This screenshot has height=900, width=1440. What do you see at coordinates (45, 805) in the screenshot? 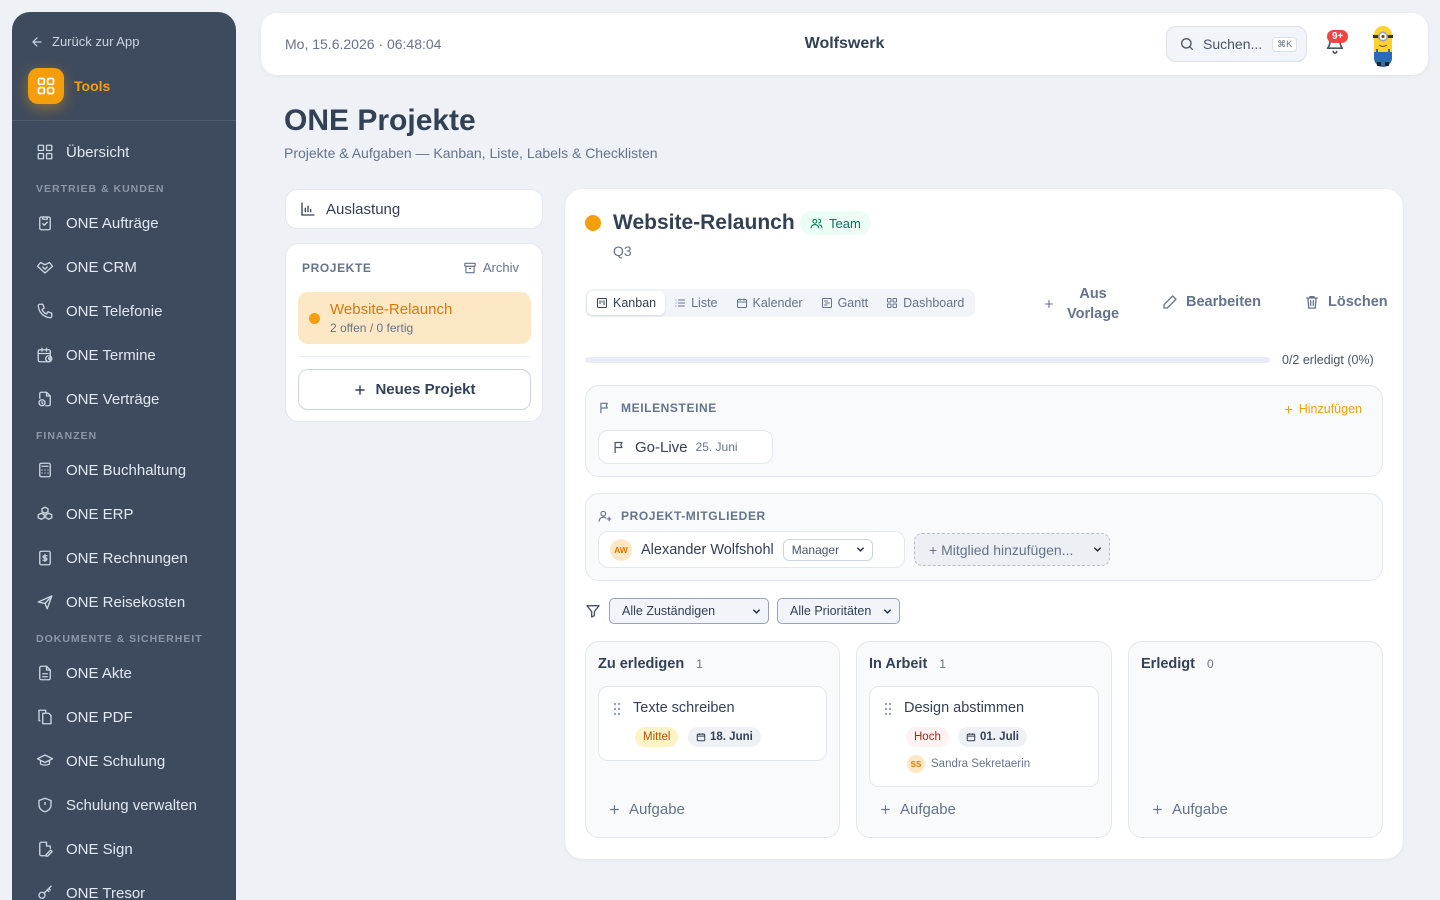
I see `shield-icon` at bounding box center [45, 805].